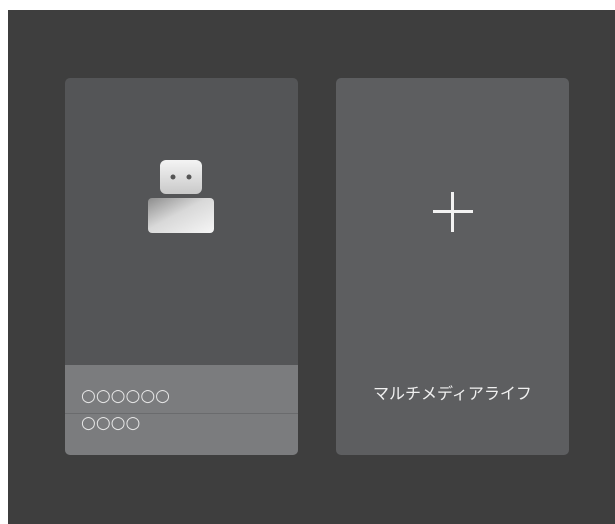 The width and height of the screenshot is (615, 524). Describe the element at coordinates (181, 197) in the screenshot. I see `usb-drive-icon` at that location.